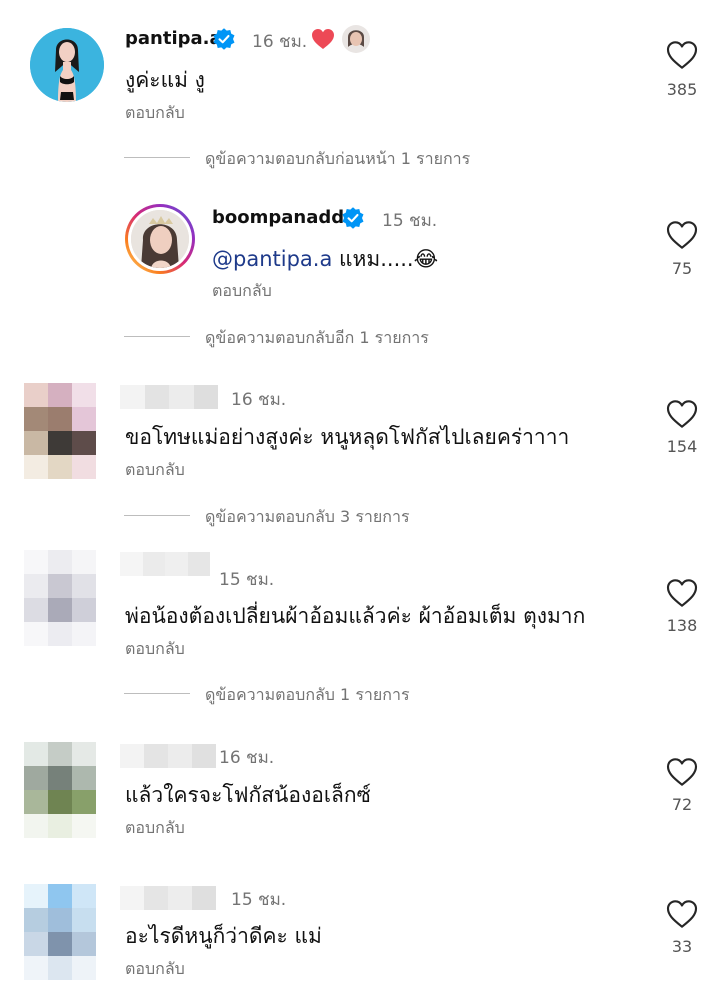 The image size is (728, 988). I want to click on mention-link: @pantipa.a, so click(272, 259).